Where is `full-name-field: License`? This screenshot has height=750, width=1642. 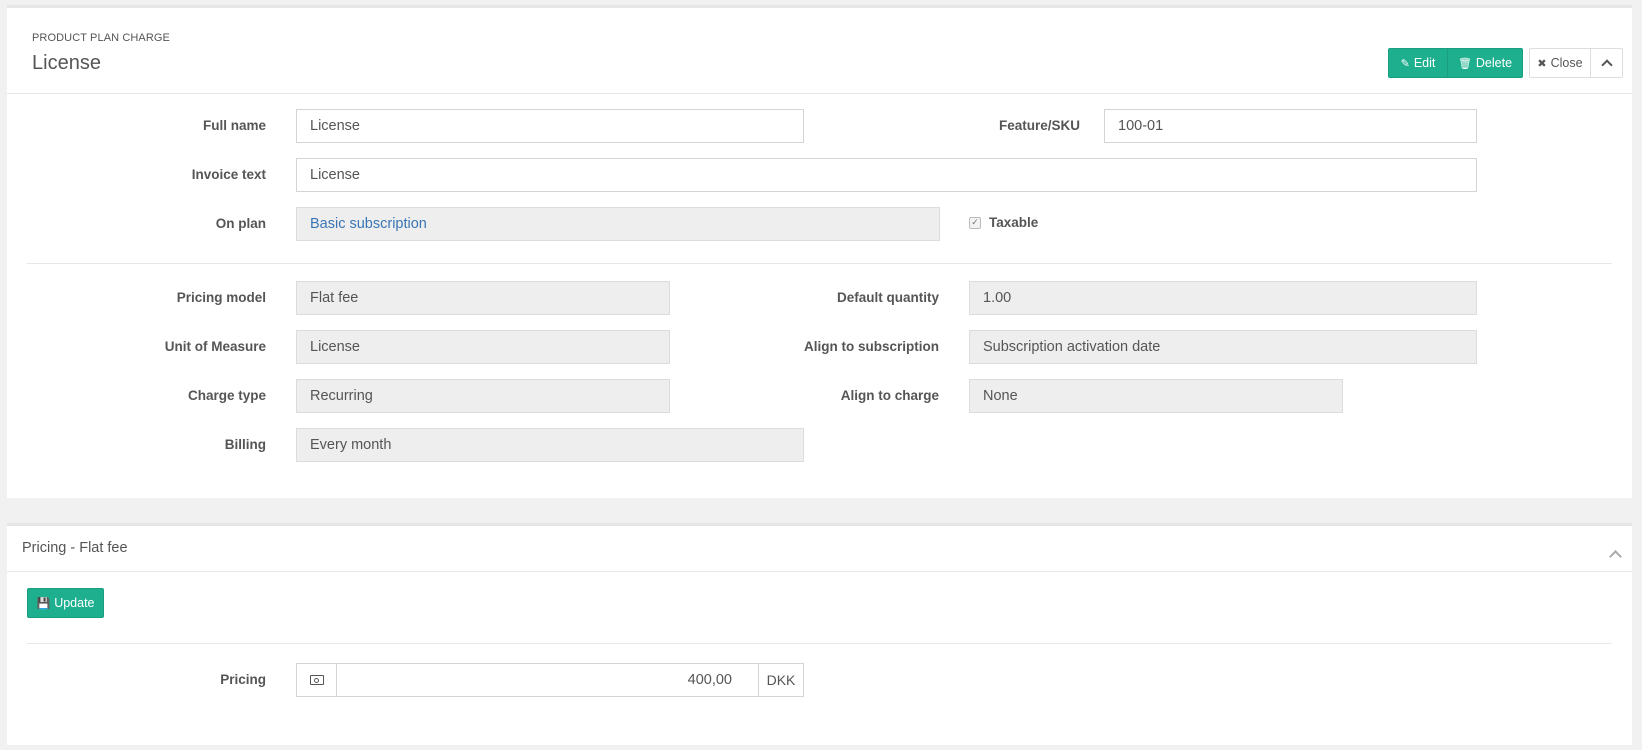 full-name-field: License is located at coordinates (550, 126).